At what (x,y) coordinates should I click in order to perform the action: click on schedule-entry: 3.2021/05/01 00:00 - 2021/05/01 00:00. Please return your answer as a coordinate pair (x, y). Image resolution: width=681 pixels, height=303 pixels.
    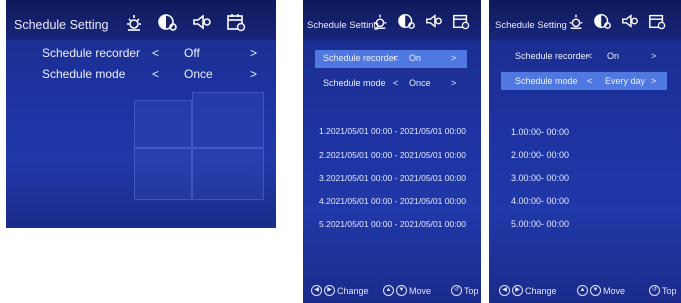
    Looking at the image, I should click on (392, 178).